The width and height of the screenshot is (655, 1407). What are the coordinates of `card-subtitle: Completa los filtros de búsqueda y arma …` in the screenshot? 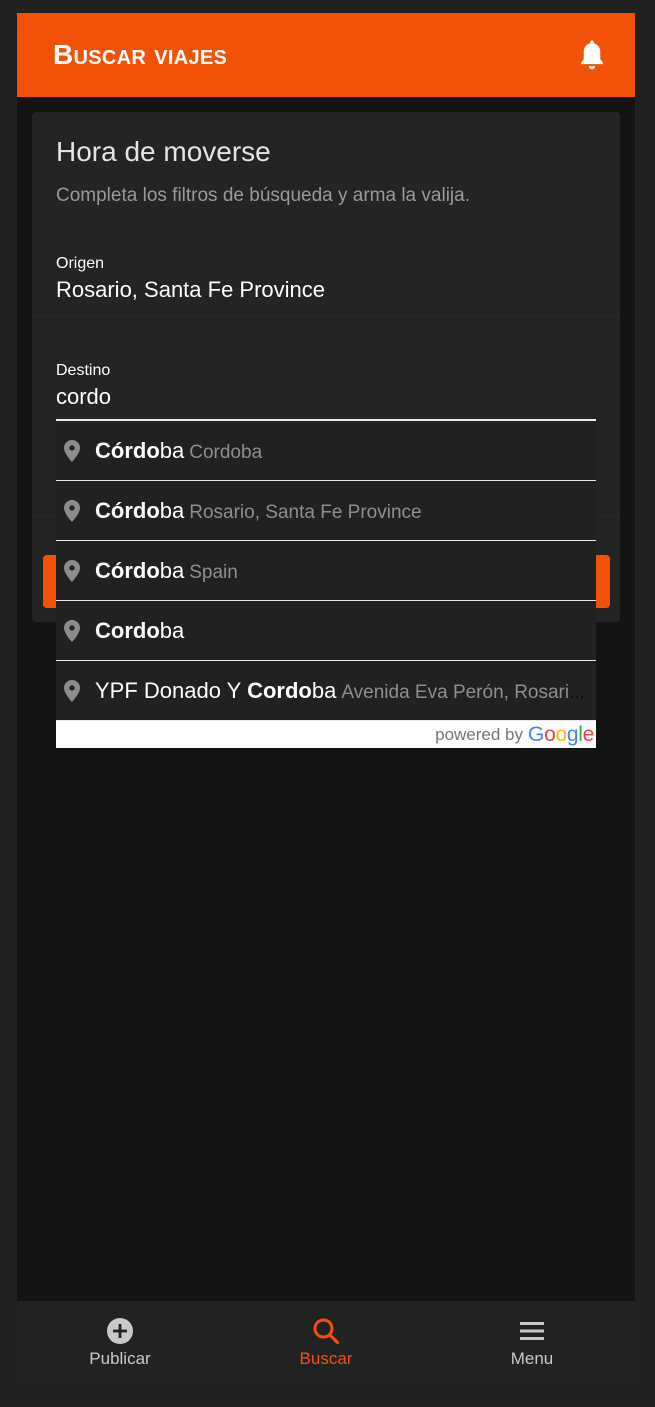 It's located at (263, 195).